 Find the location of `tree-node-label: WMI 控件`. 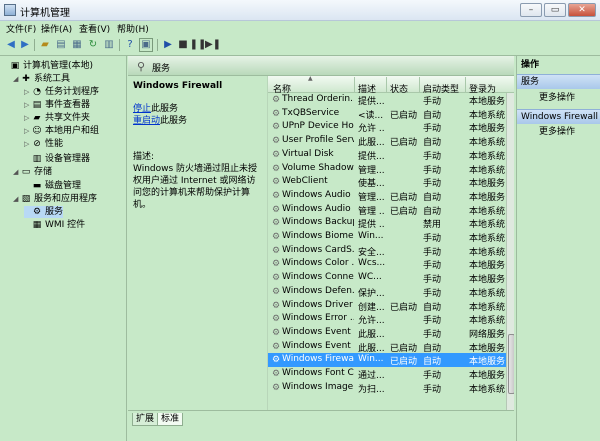

tree-node-label: WMI 控件 is located at coordinates (65, 225).